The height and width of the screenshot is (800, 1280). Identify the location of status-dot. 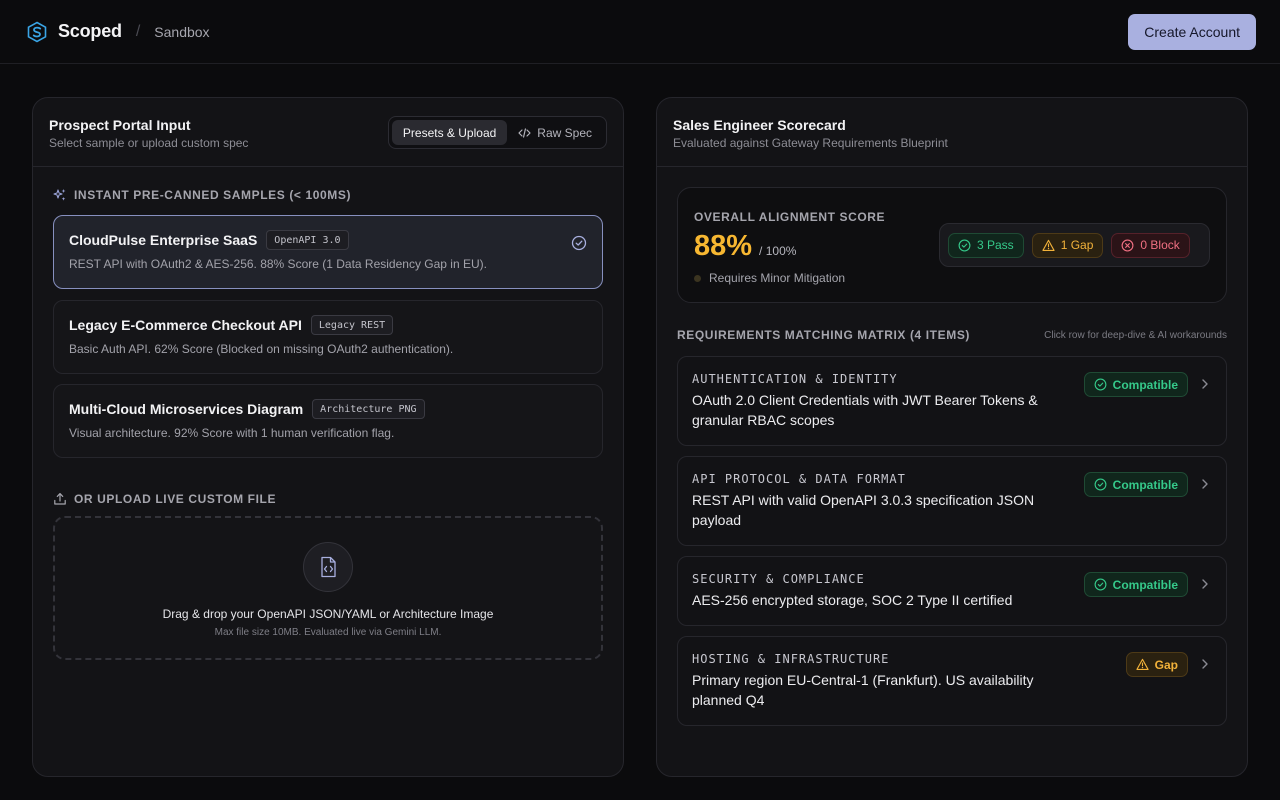
(697, 278).